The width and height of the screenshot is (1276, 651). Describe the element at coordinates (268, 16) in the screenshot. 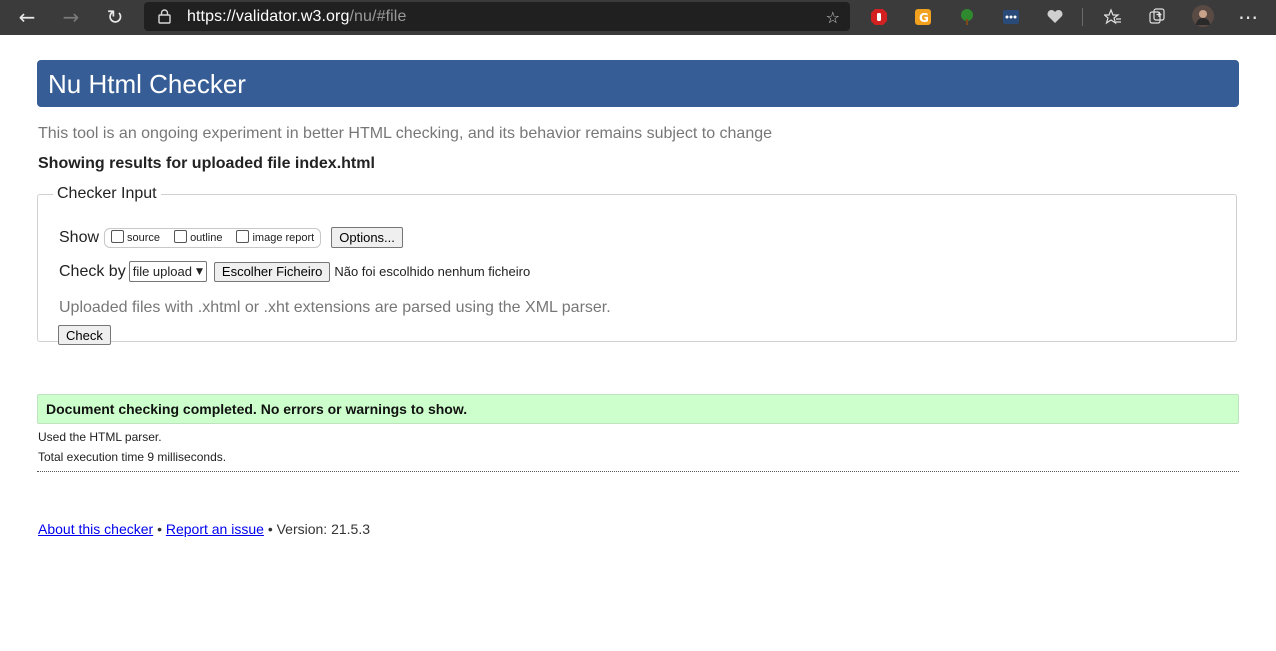

I see `url-host: https://validator.w3.org` at that location.